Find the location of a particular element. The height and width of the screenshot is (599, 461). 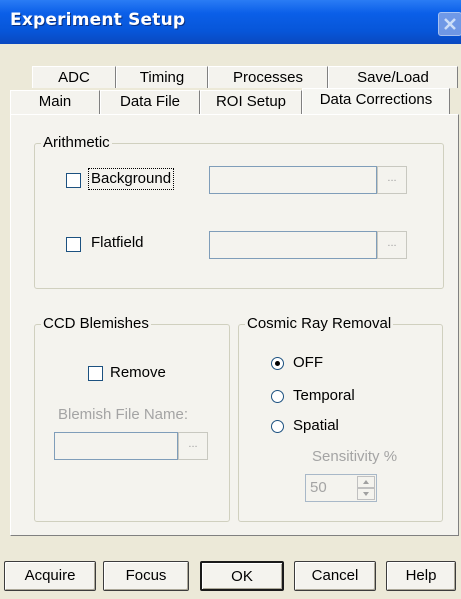

background-checkbox is located at coordinates (73, 180).